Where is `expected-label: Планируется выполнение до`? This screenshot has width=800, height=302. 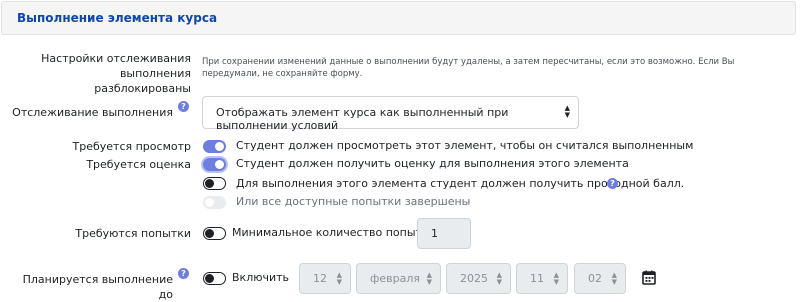 expected-label: Планируется выполнение до is located at coordinates (97, 287).